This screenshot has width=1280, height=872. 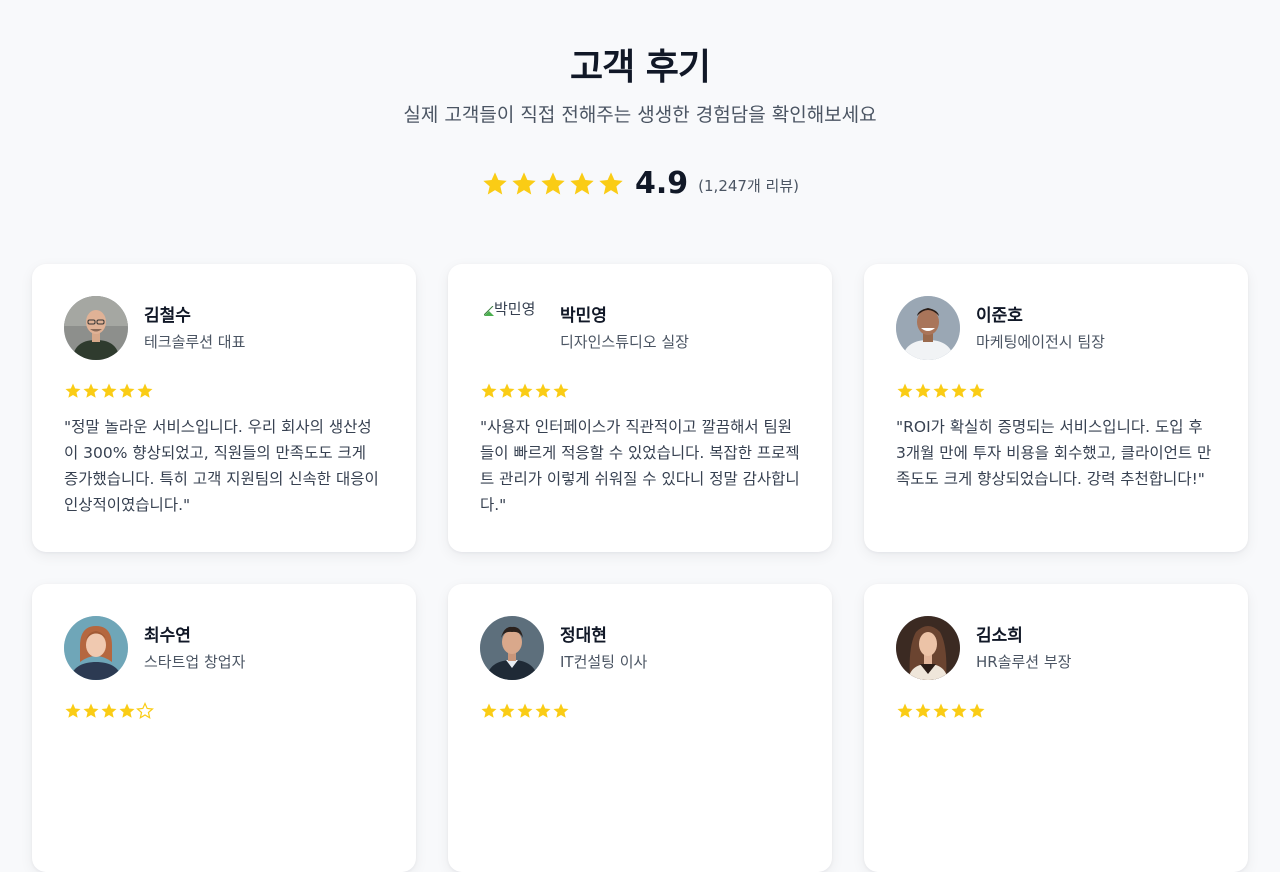 I want to click on reviewer-name: 정대현, so click(x=583, y=635).